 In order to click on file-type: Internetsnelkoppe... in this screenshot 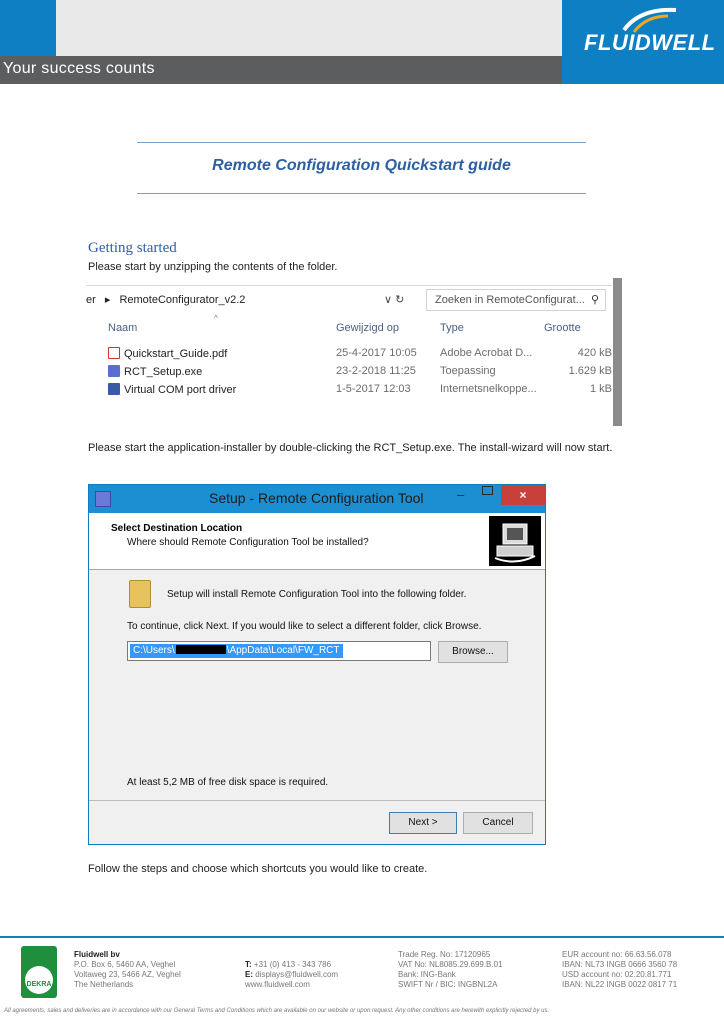, I will do `click(488, 389)`.